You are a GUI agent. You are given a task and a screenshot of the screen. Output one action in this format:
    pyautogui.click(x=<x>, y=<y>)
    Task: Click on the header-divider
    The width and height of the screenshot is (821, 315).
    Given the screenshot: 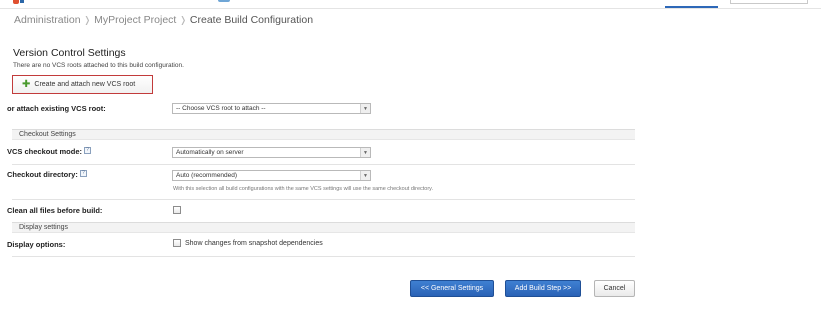 What is the action you would take?
    pyautogui.click(x=410, y=8)
    